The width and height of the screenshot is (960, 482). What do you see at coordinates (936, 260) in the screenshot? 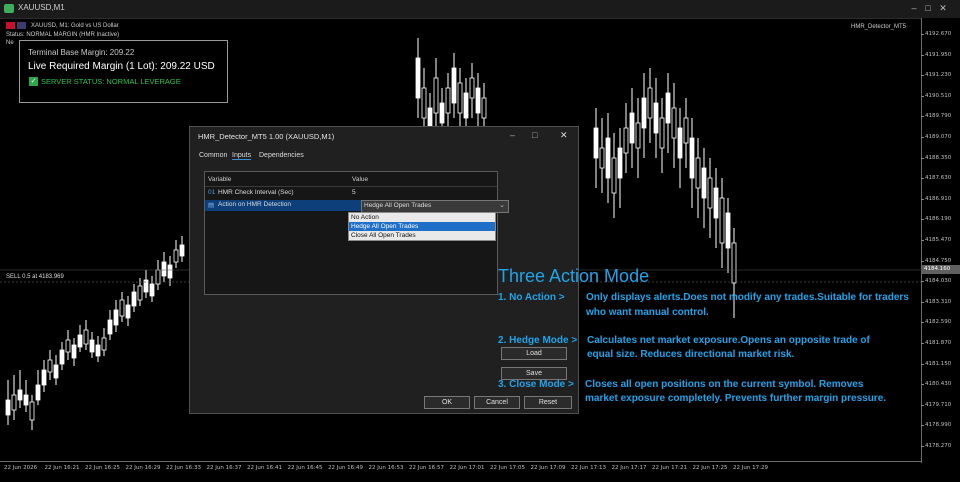
I see `price-tick-label: 4184.750` at bounding box center [936, 260].